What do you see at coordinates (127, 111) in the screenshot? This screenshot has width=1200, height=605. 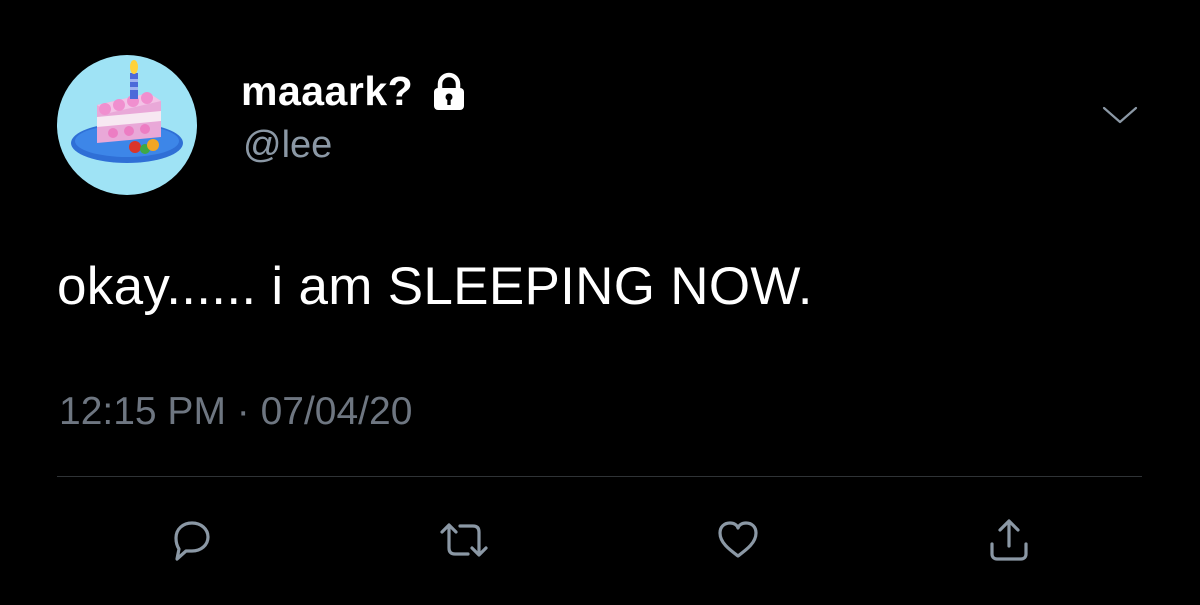 I see `birthday-cake-icon` at bounding box center [127, 111].